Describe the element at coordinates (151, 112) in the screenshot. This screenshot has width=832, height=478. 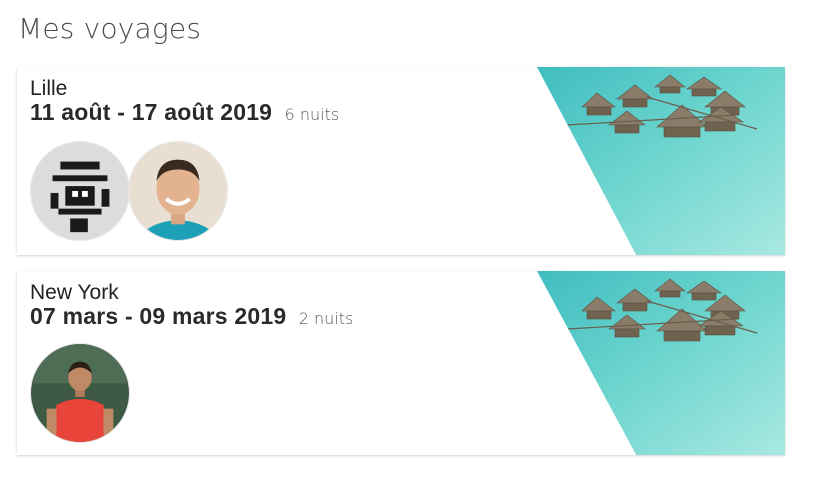
I see `trip-dates: 11 août - 17 août 2019` at that location.